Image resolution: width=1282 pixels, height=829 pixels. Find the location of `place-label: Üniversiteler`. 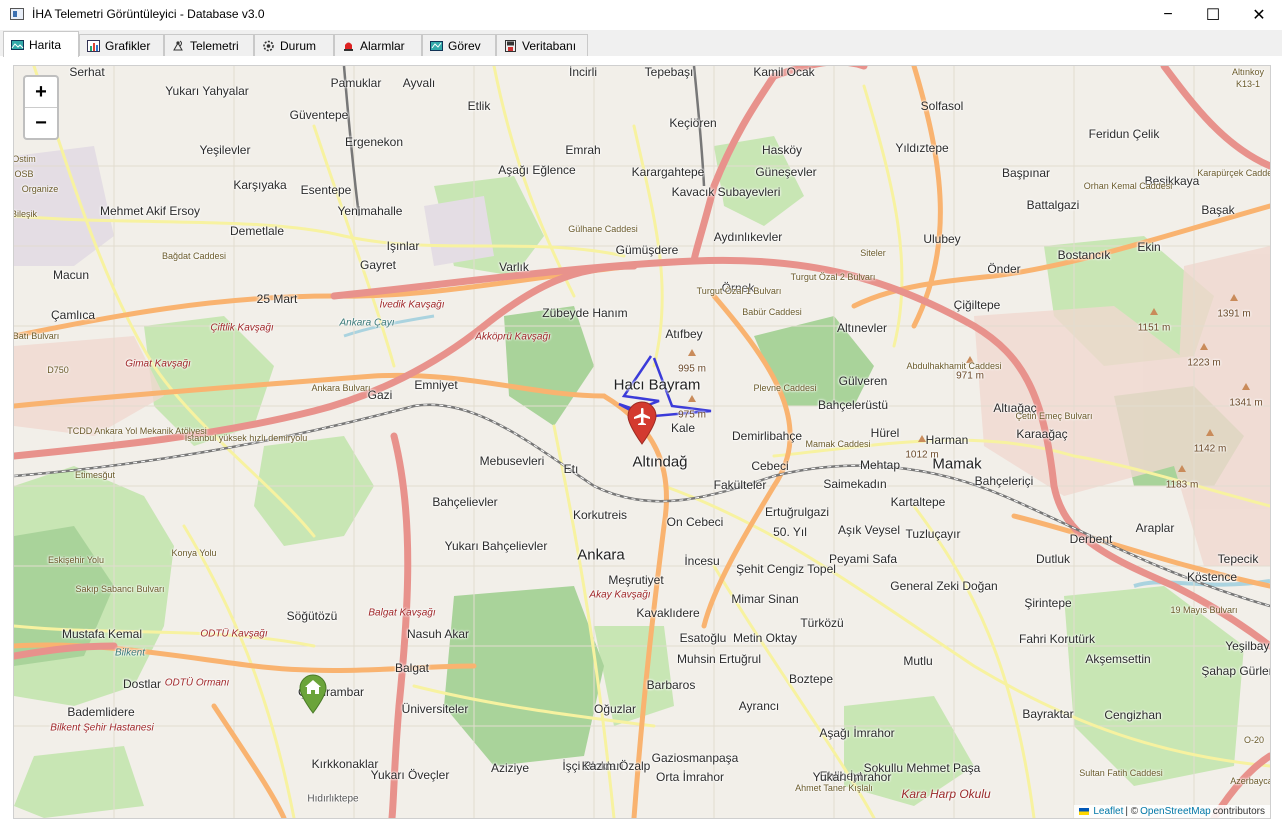

place-label: Üniversiteler is located at coordinates (435, 709).